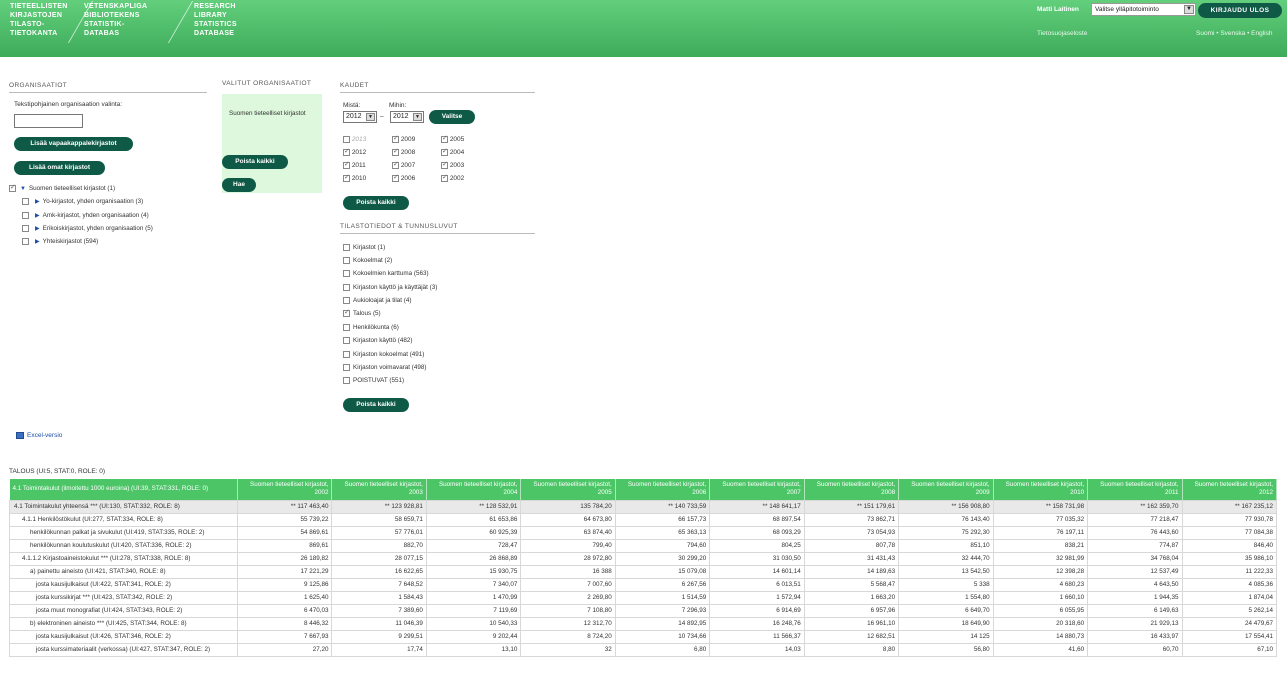 Image resolution: width=1287 pixels, height=676 pixels. I want to click on to-year-select: 2012 ▼, so click(407, 117).